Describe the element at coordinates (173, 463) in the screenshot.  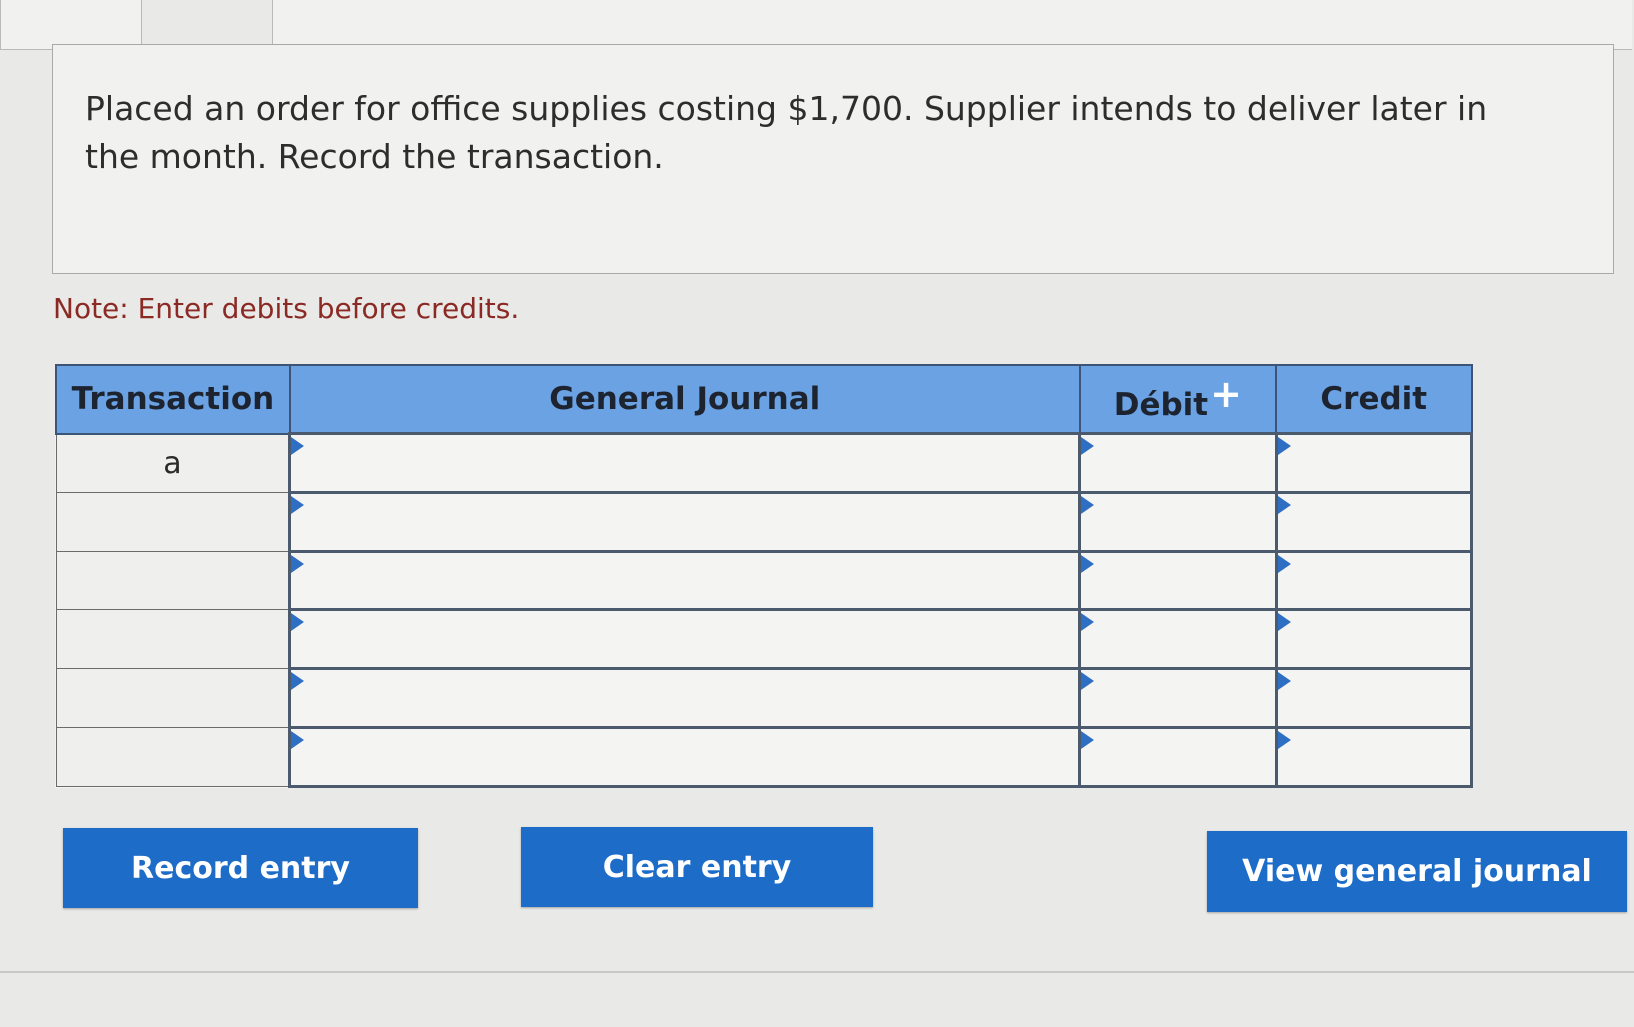
I see `transaction-cell: a` at that location.